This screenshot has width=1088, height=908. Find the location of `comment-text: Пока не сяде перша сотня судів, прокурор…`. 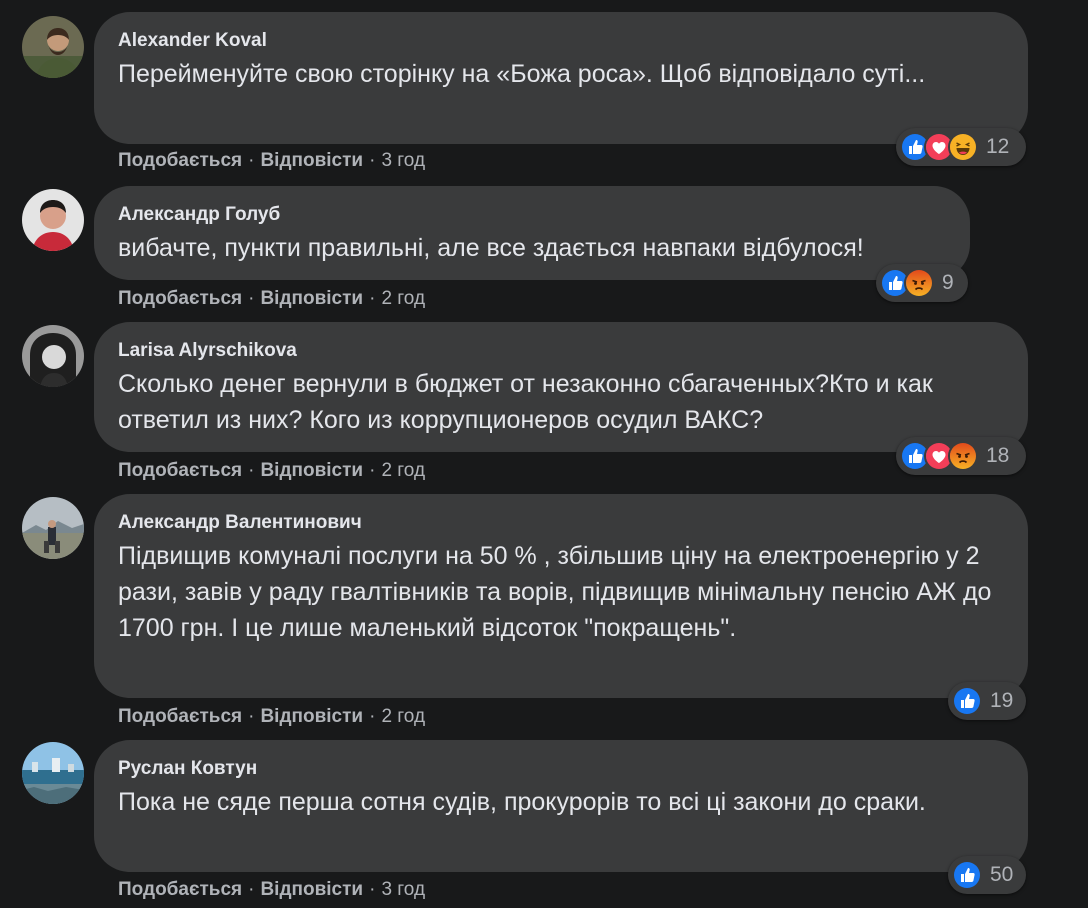

comment-text: Пока не сяде перша сотня судів, прокурор… is located at coordinates (522, 802).